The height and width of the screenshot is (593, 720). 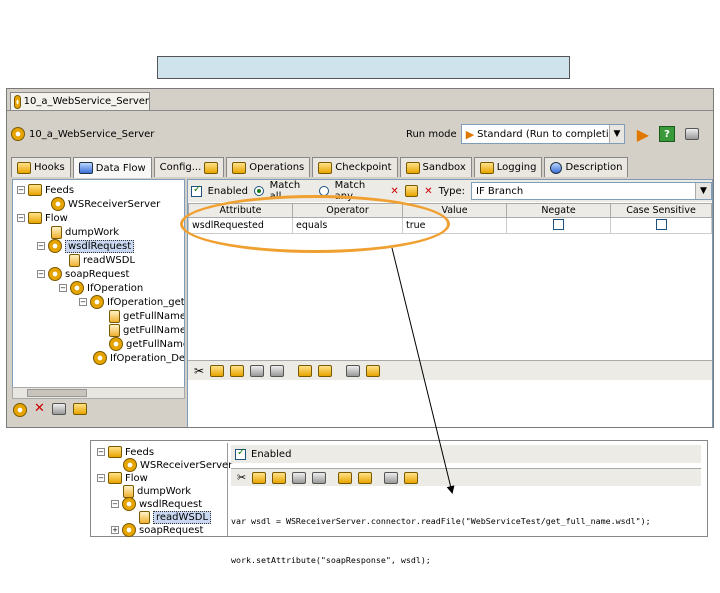 I want to click on tree-node-get-full-name-1: getFullName, so click(x=146, y=316).